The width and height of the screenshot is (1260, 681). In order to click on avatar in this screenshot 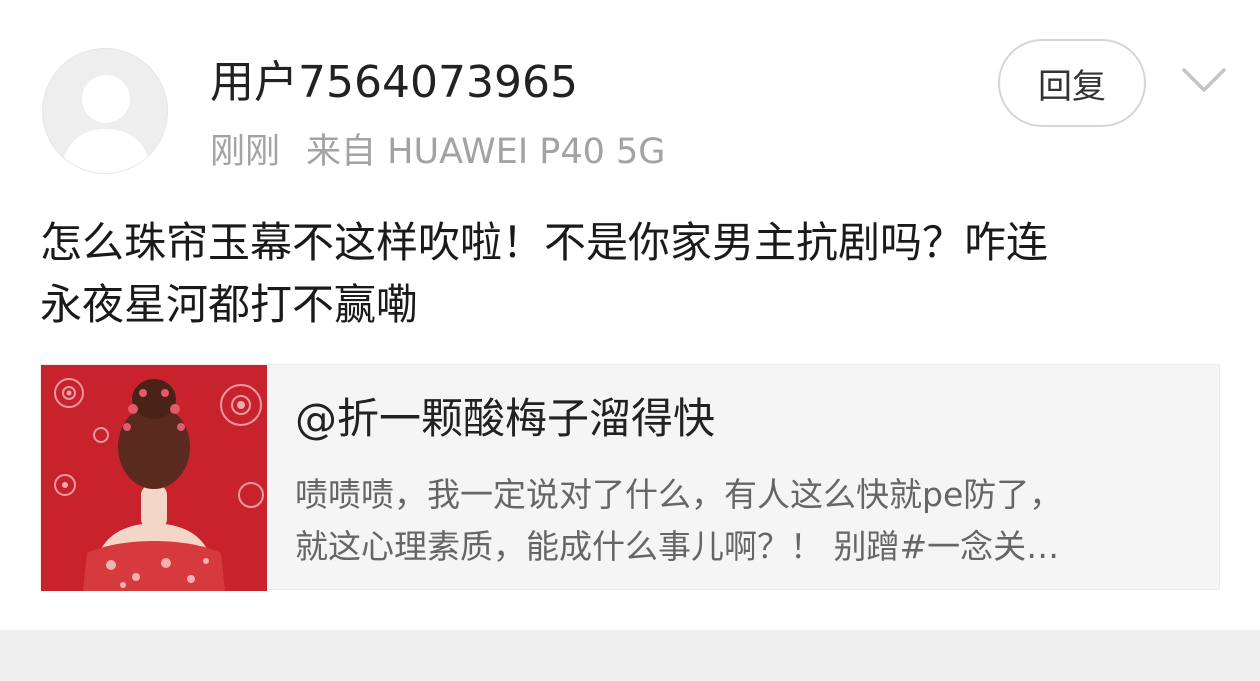, I will do `click(105, 111)`.